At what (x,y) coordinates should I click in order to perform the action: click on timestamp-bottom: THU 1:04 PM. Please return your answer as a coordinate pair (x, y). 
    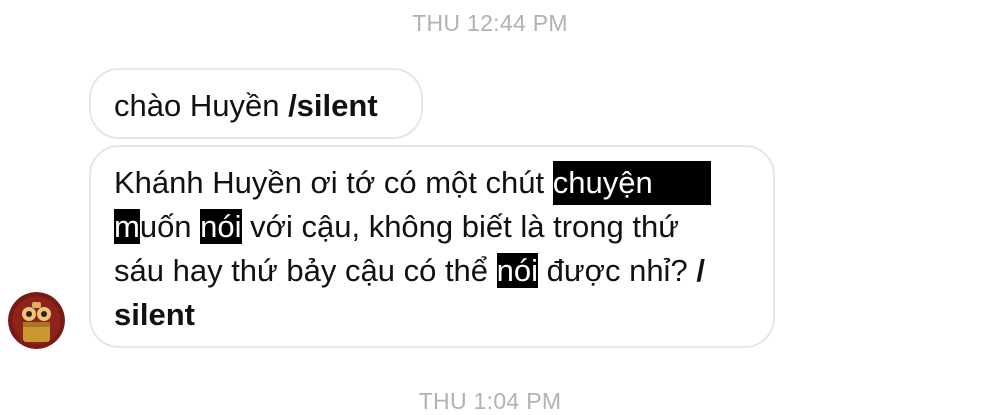
    Looking at the image, I should click on (490, 401).